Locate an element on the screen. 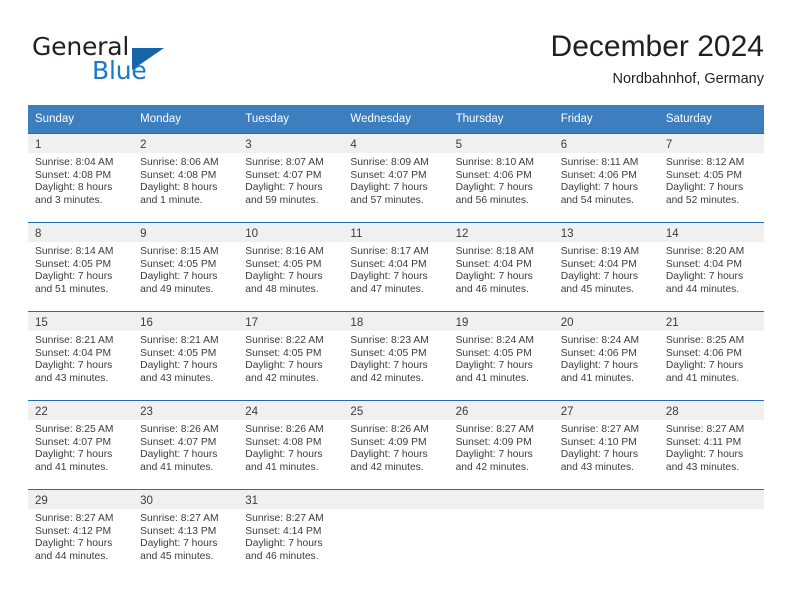 Image resolution: width=792 pixels, height=612 pixels. sunset-time: Sunset: 4:10 PM is located at coordinates (598, 442).